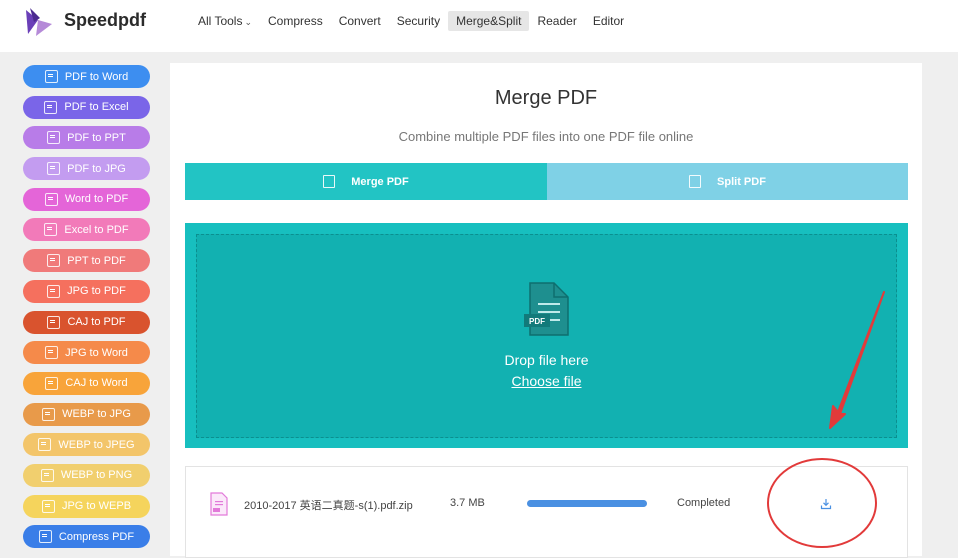 The width and height of the screenshot is (958, 558). Describe the element at coordinates (546, 360) in the screenshot. I see `drop-hint: Drop file here` at that location.